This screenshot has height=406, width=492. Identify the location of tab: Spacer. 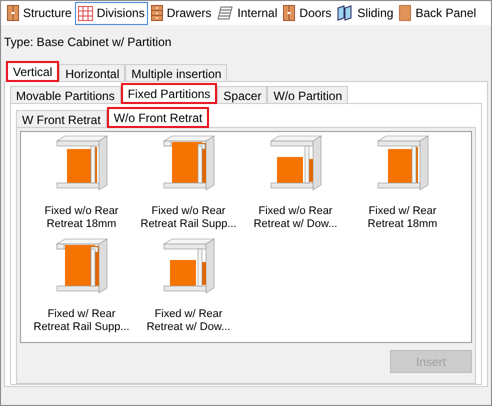
(242, 95).